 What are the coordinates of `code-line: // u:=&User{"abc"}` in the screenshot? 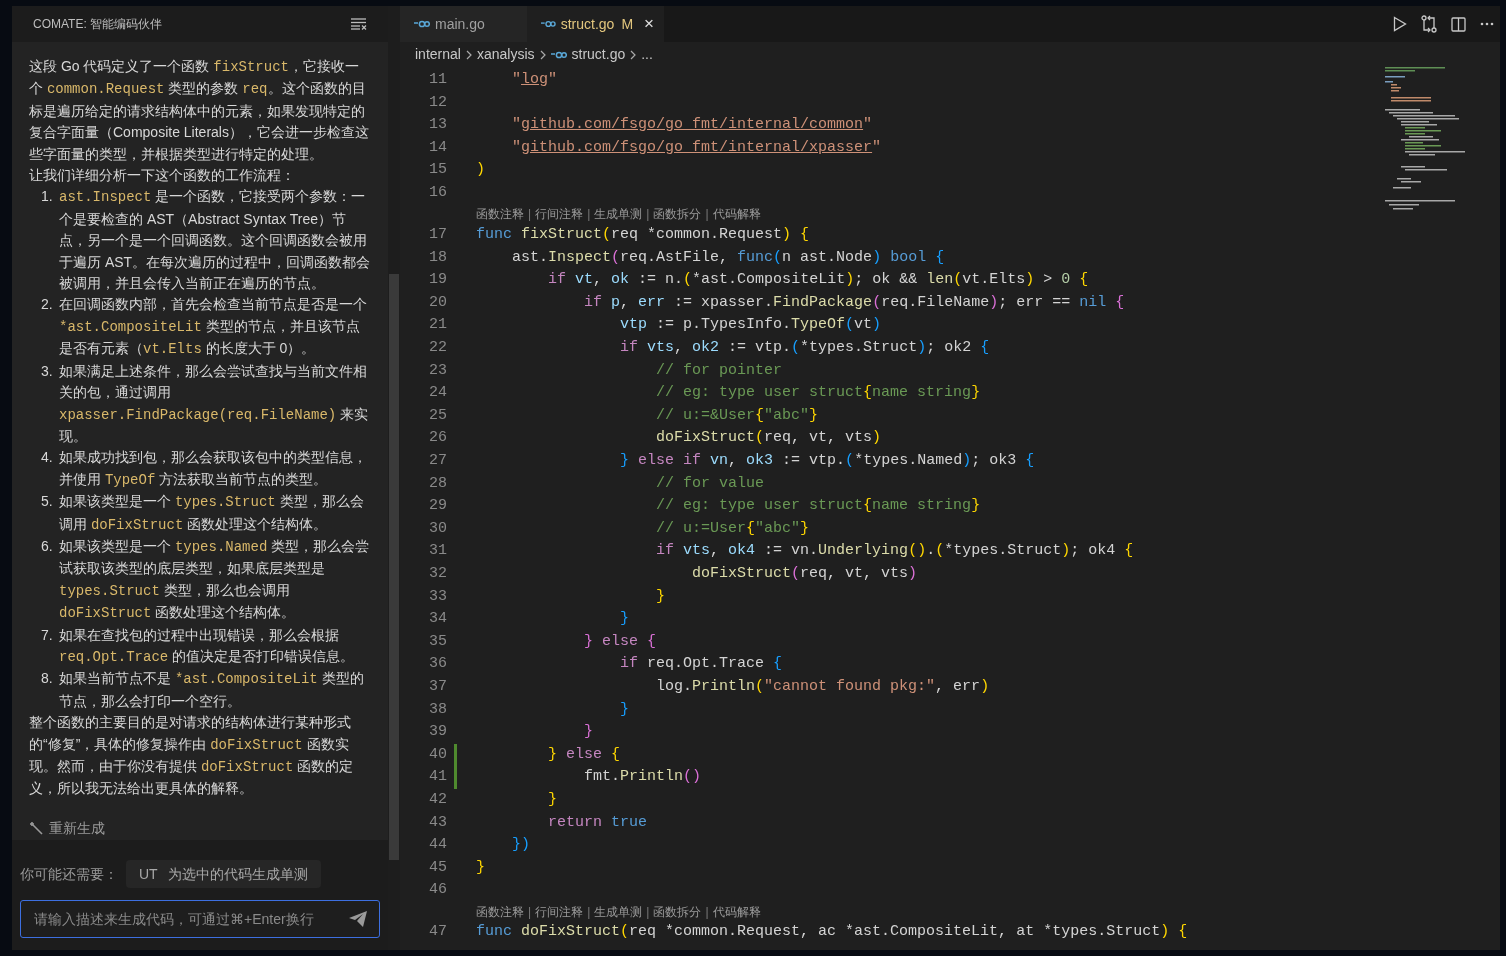 It's located at (737, 415).